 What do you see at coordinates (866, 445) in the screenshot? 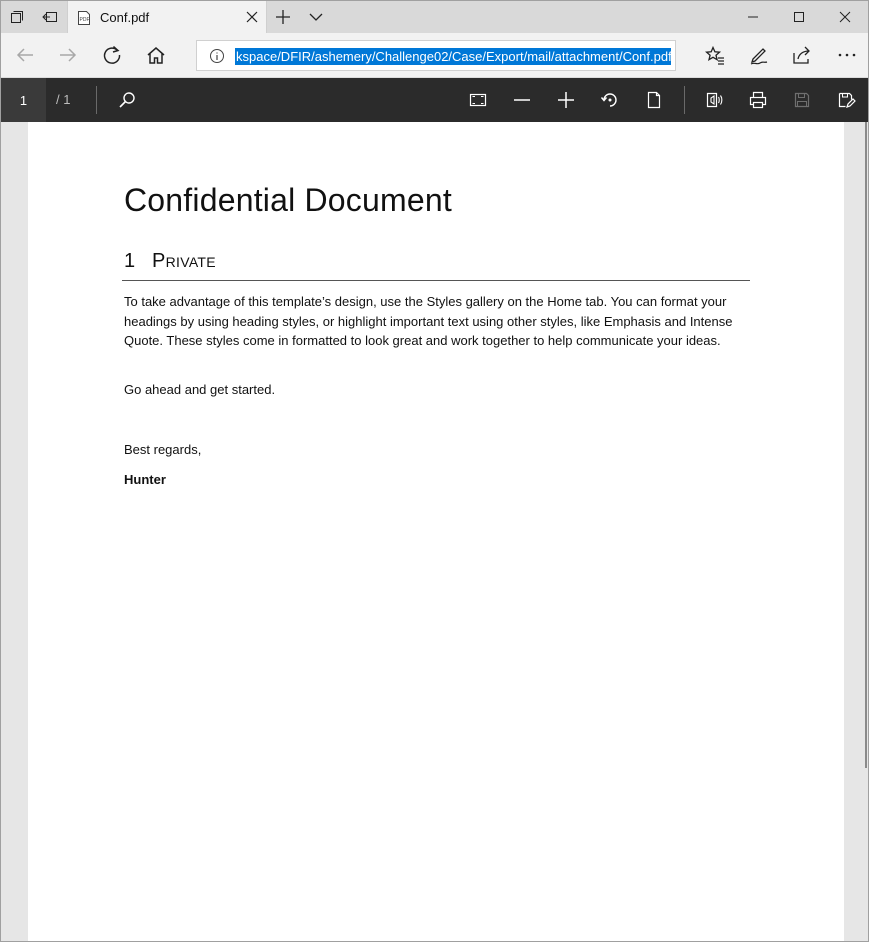
I see `scrollbar-thumb` at bounding box center [866, 445].